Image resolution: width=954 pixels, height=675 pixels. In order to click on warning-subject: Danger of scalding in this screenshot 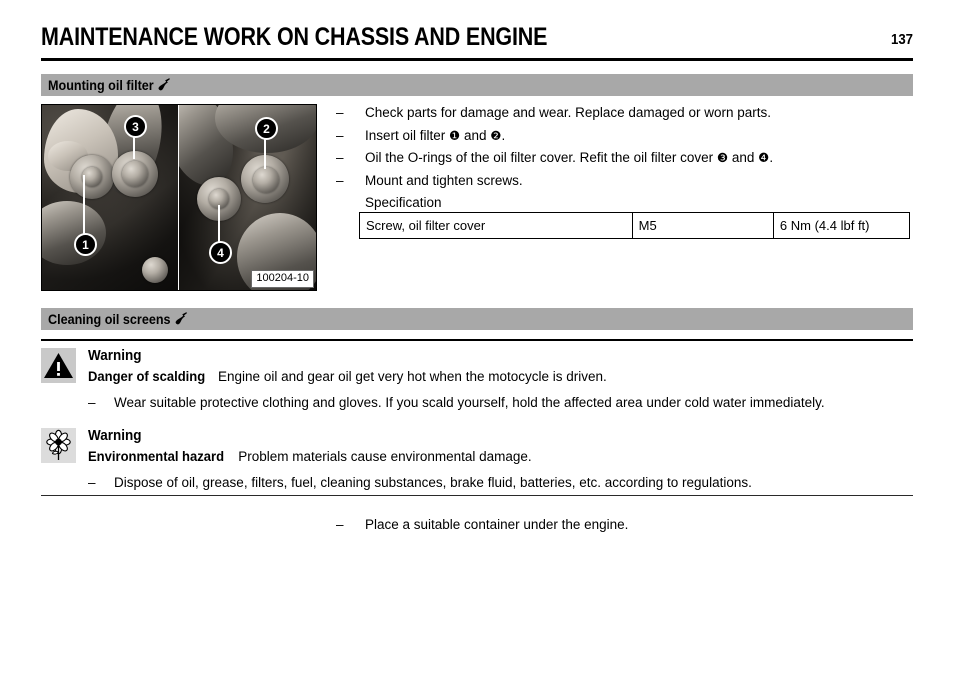, I will do `click(147, 376)`.